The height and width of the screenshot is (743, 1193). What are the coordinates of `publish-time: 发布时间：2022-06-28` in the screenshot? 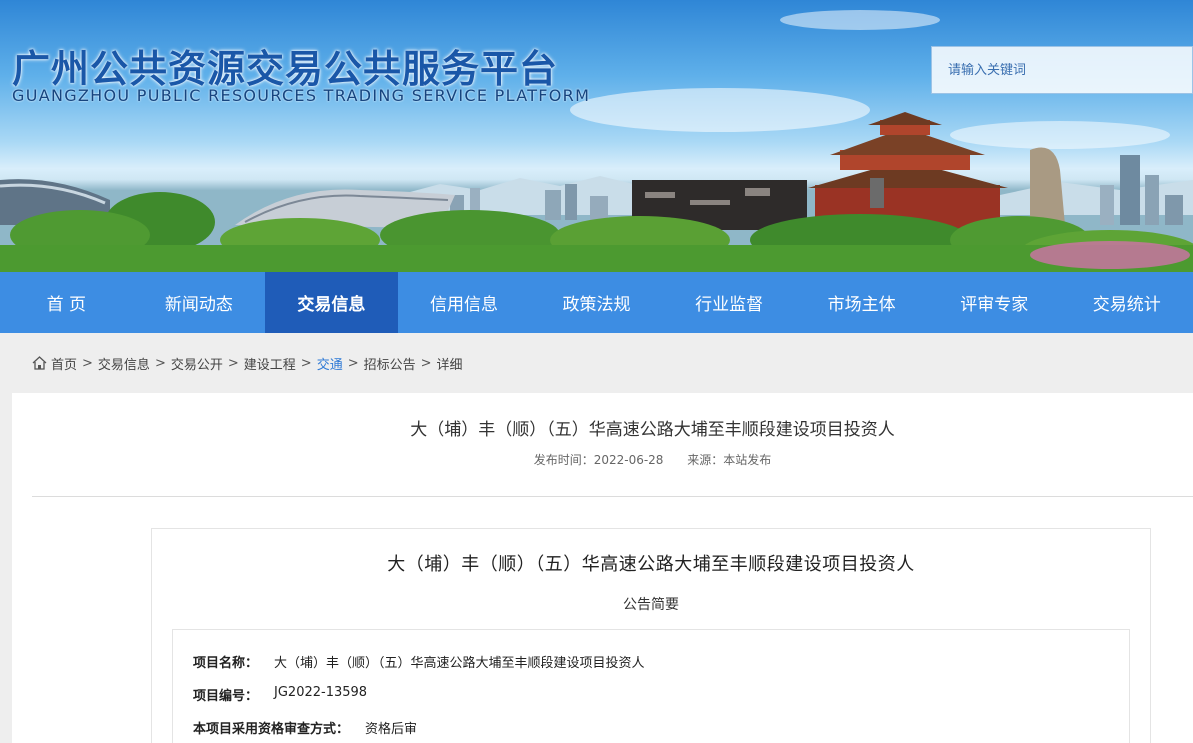 It's located at (599, 460).